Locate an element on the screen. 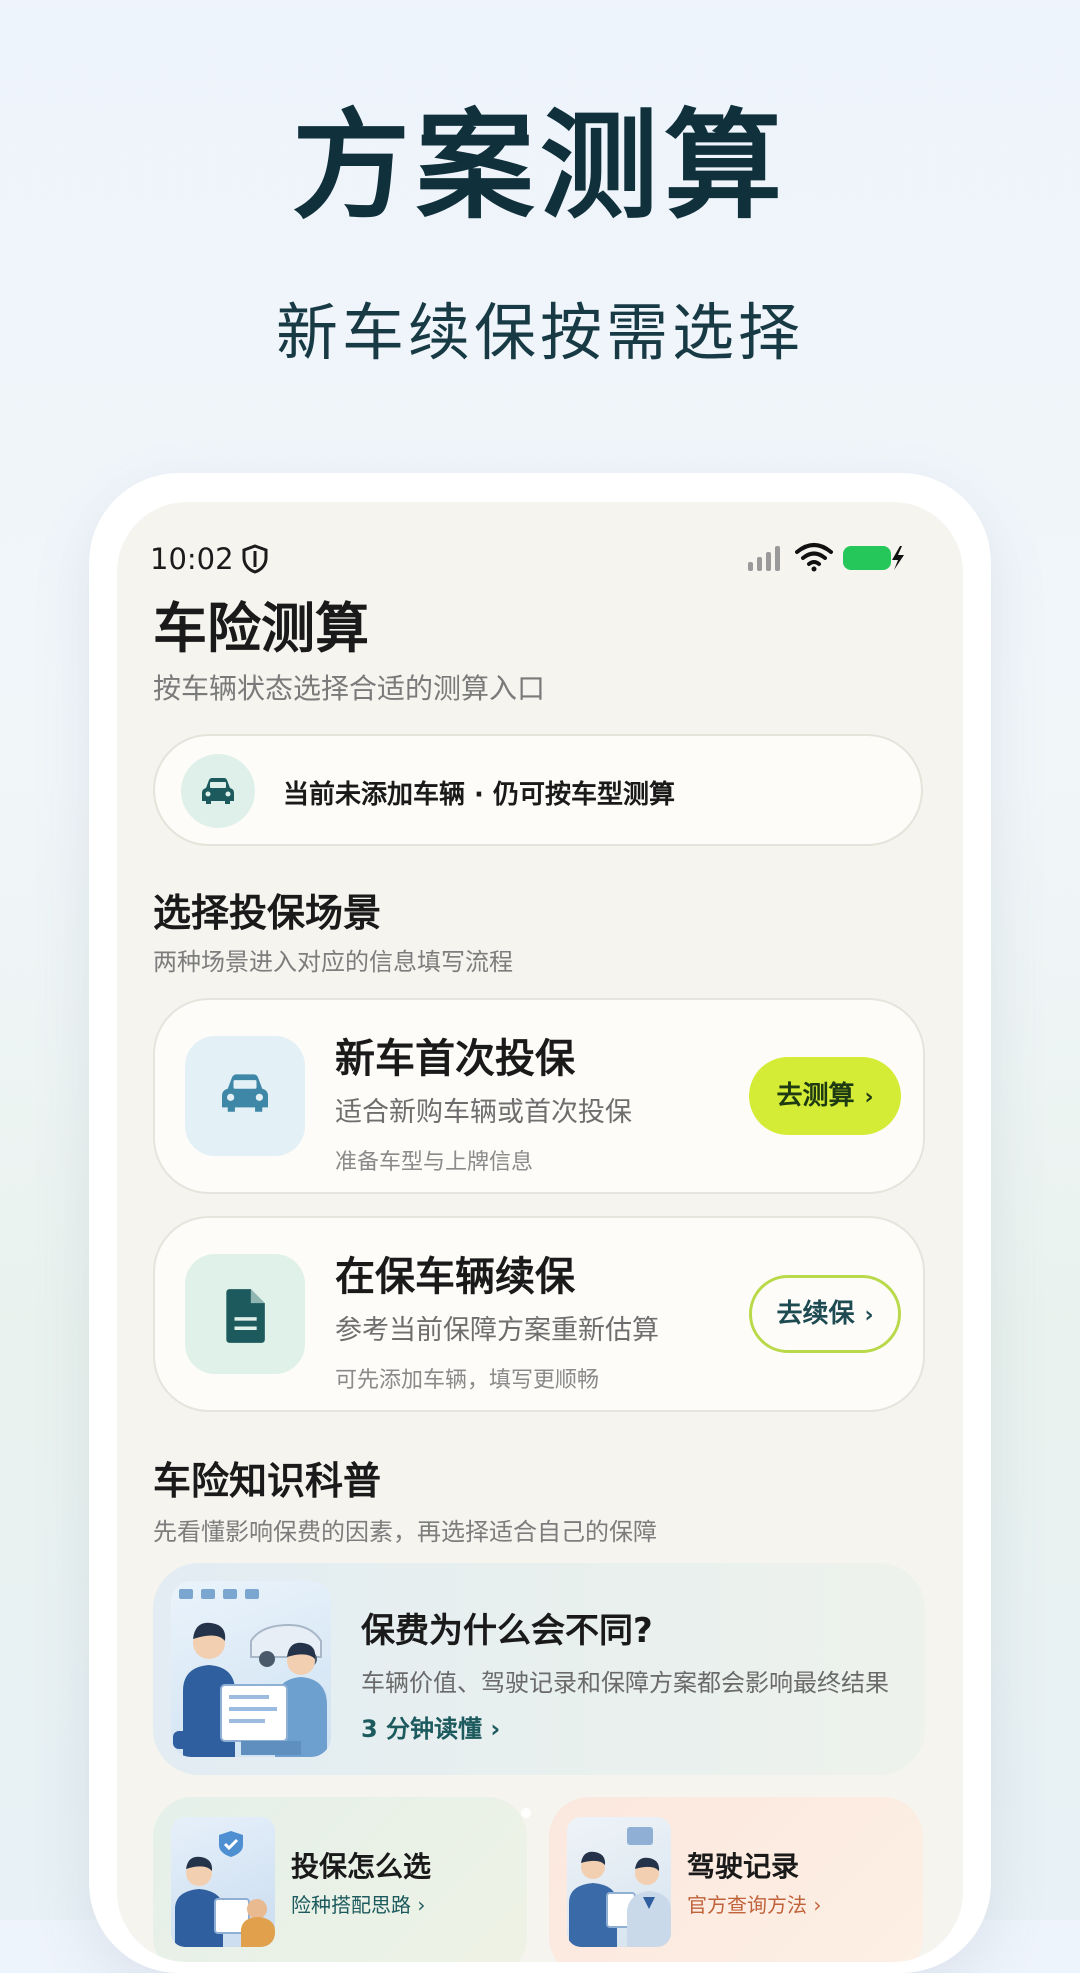  mini-card-driving-record: 驾驶记录 官方查询方法 › is located at coordinates (736, 1879).